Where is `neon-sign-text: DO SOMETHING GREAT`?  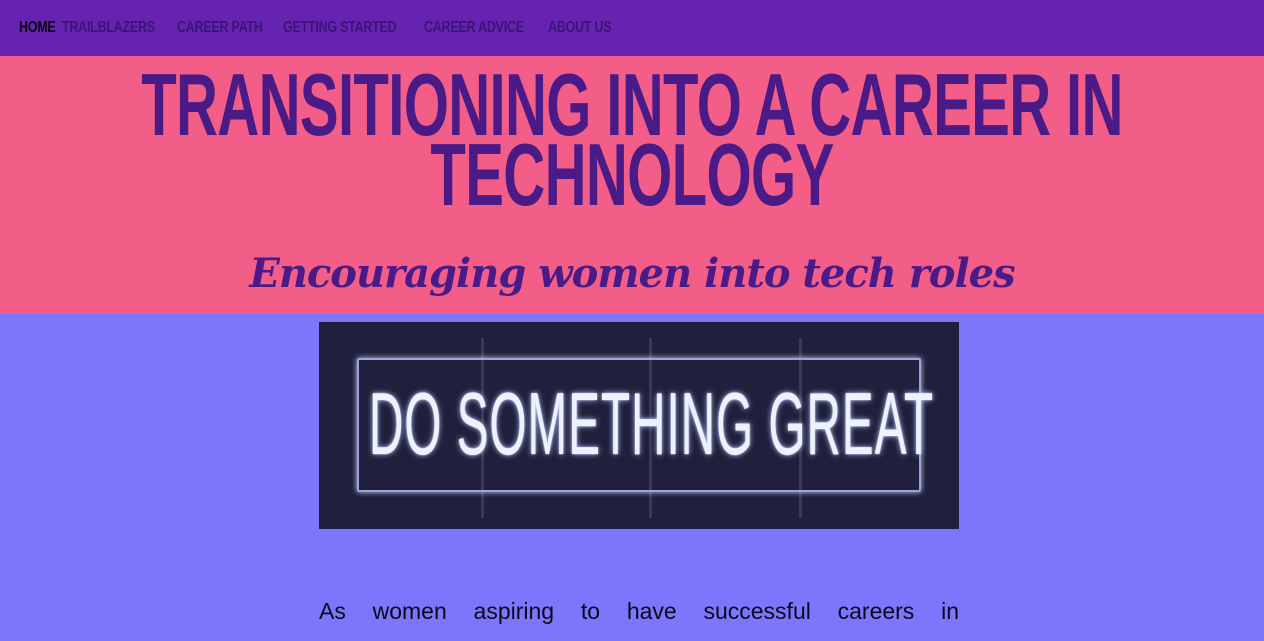
neon-sign-text: DO SOMETHING GREAT is located at coordinates (639, 424).